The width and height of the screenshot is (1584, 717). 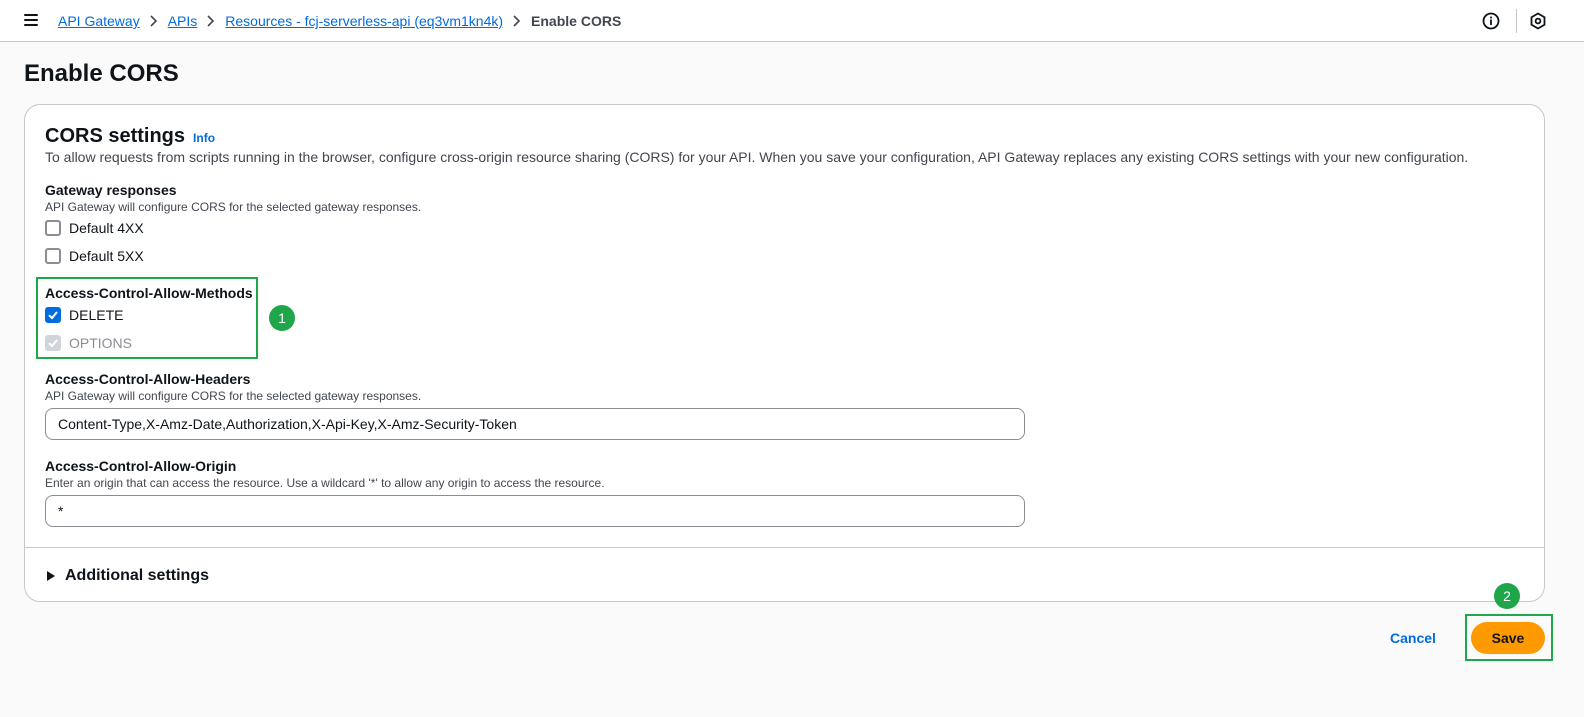 What do you see at coordinates (53, 343) in the screenshot?
I see `checkbox-checked-disabled-icon` at bounding box center [53, 343].